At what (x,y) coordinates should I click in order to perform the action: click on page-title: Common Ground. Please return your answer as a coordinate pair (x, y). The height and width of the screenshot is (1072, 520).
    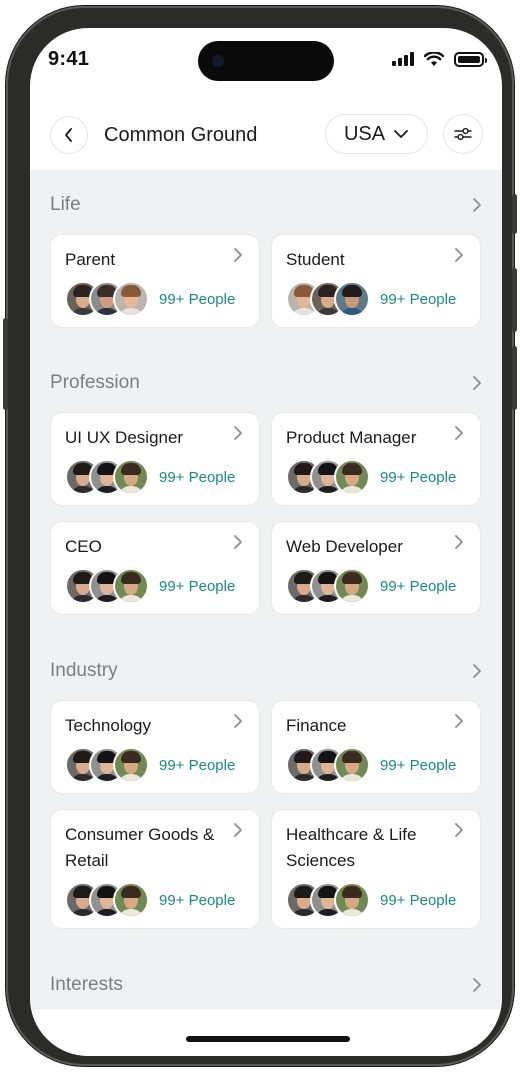
    Looking at the image, I should click on (181, 135).